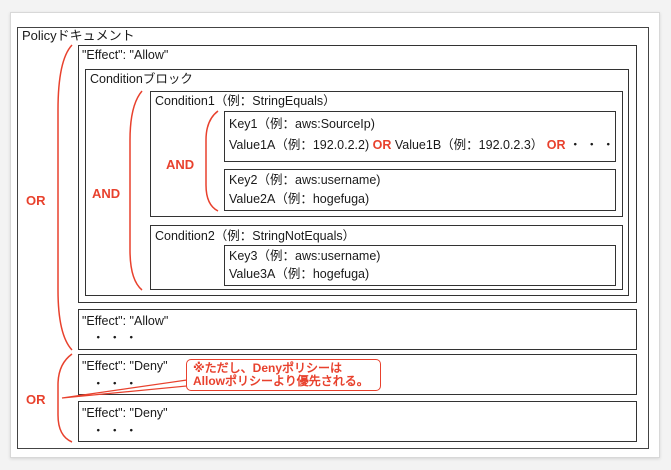 Image resolution: width=671 pixels, height=470 pixels. I want to click on effect-deny-label-2: "Effect": "Deny", so click(125, 413).